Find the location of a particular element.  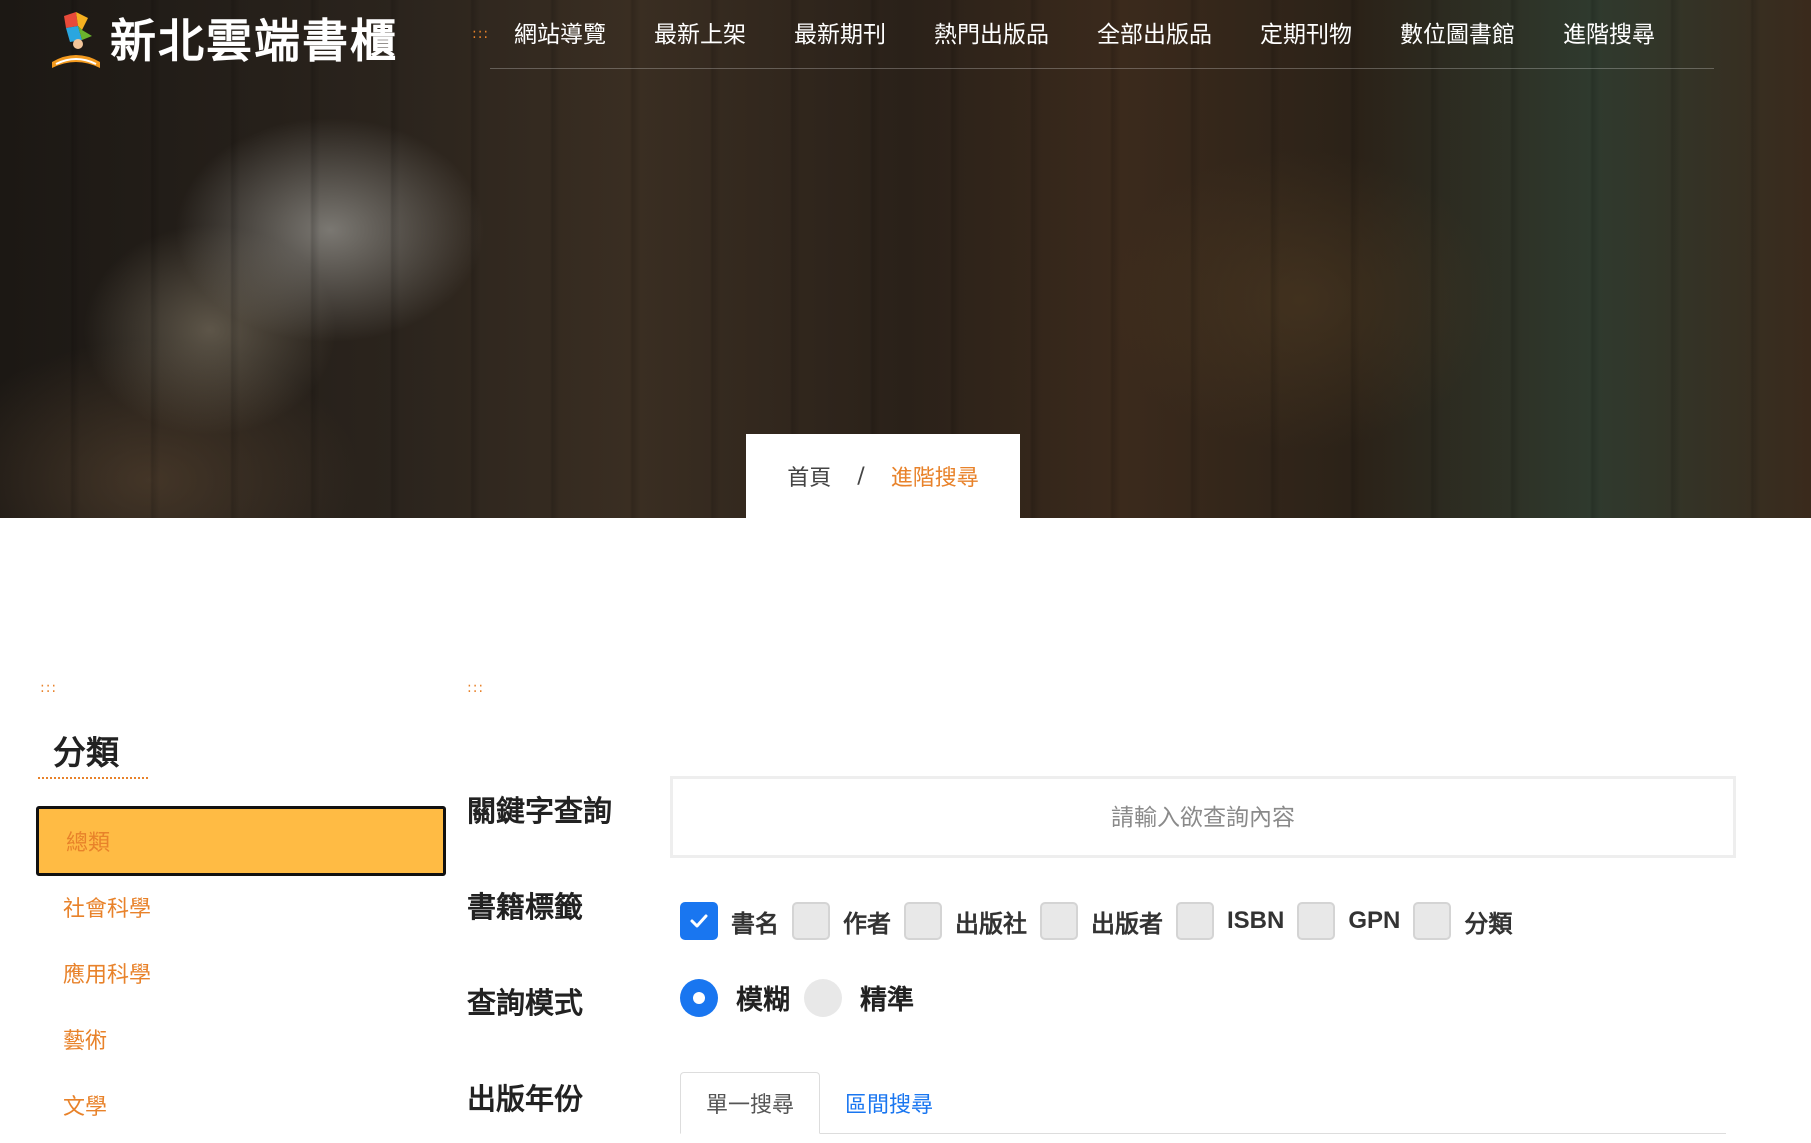

nav-all-publications: 全部出版品 is located at coordinates (1154, 34).